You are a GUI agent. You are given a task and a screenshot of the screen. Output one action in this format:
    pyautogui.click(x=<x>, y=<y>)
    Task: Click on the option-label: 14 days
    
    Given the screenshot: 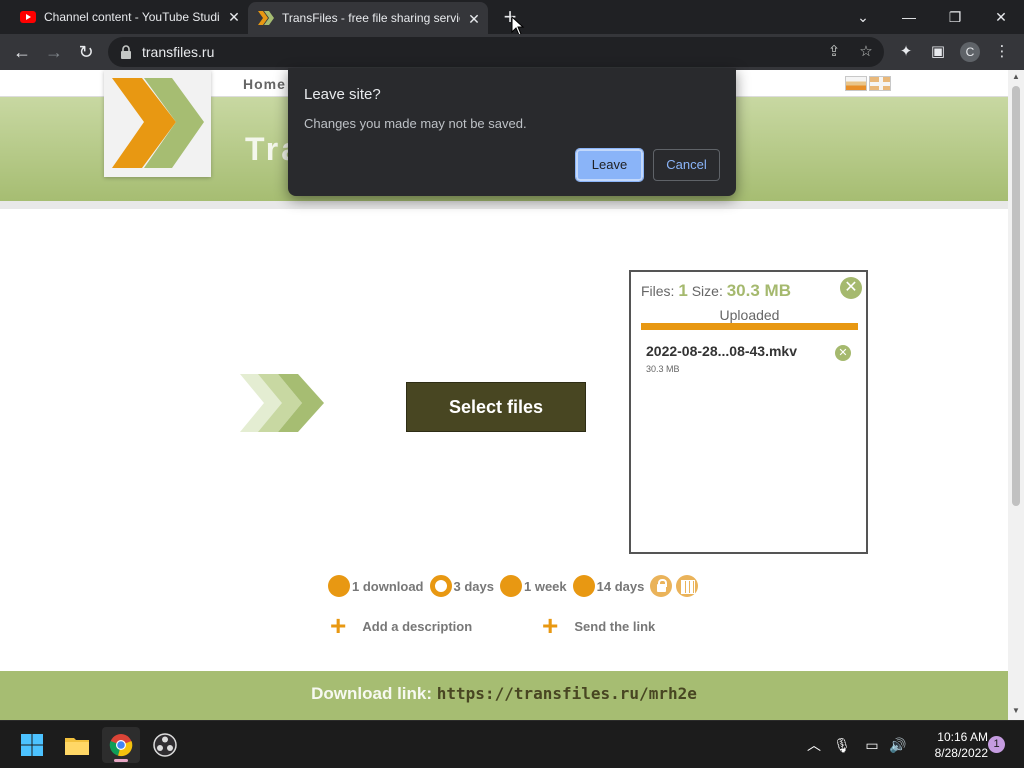 What is the action you would take?
    pyautogui.click(x=620, y=586)
    